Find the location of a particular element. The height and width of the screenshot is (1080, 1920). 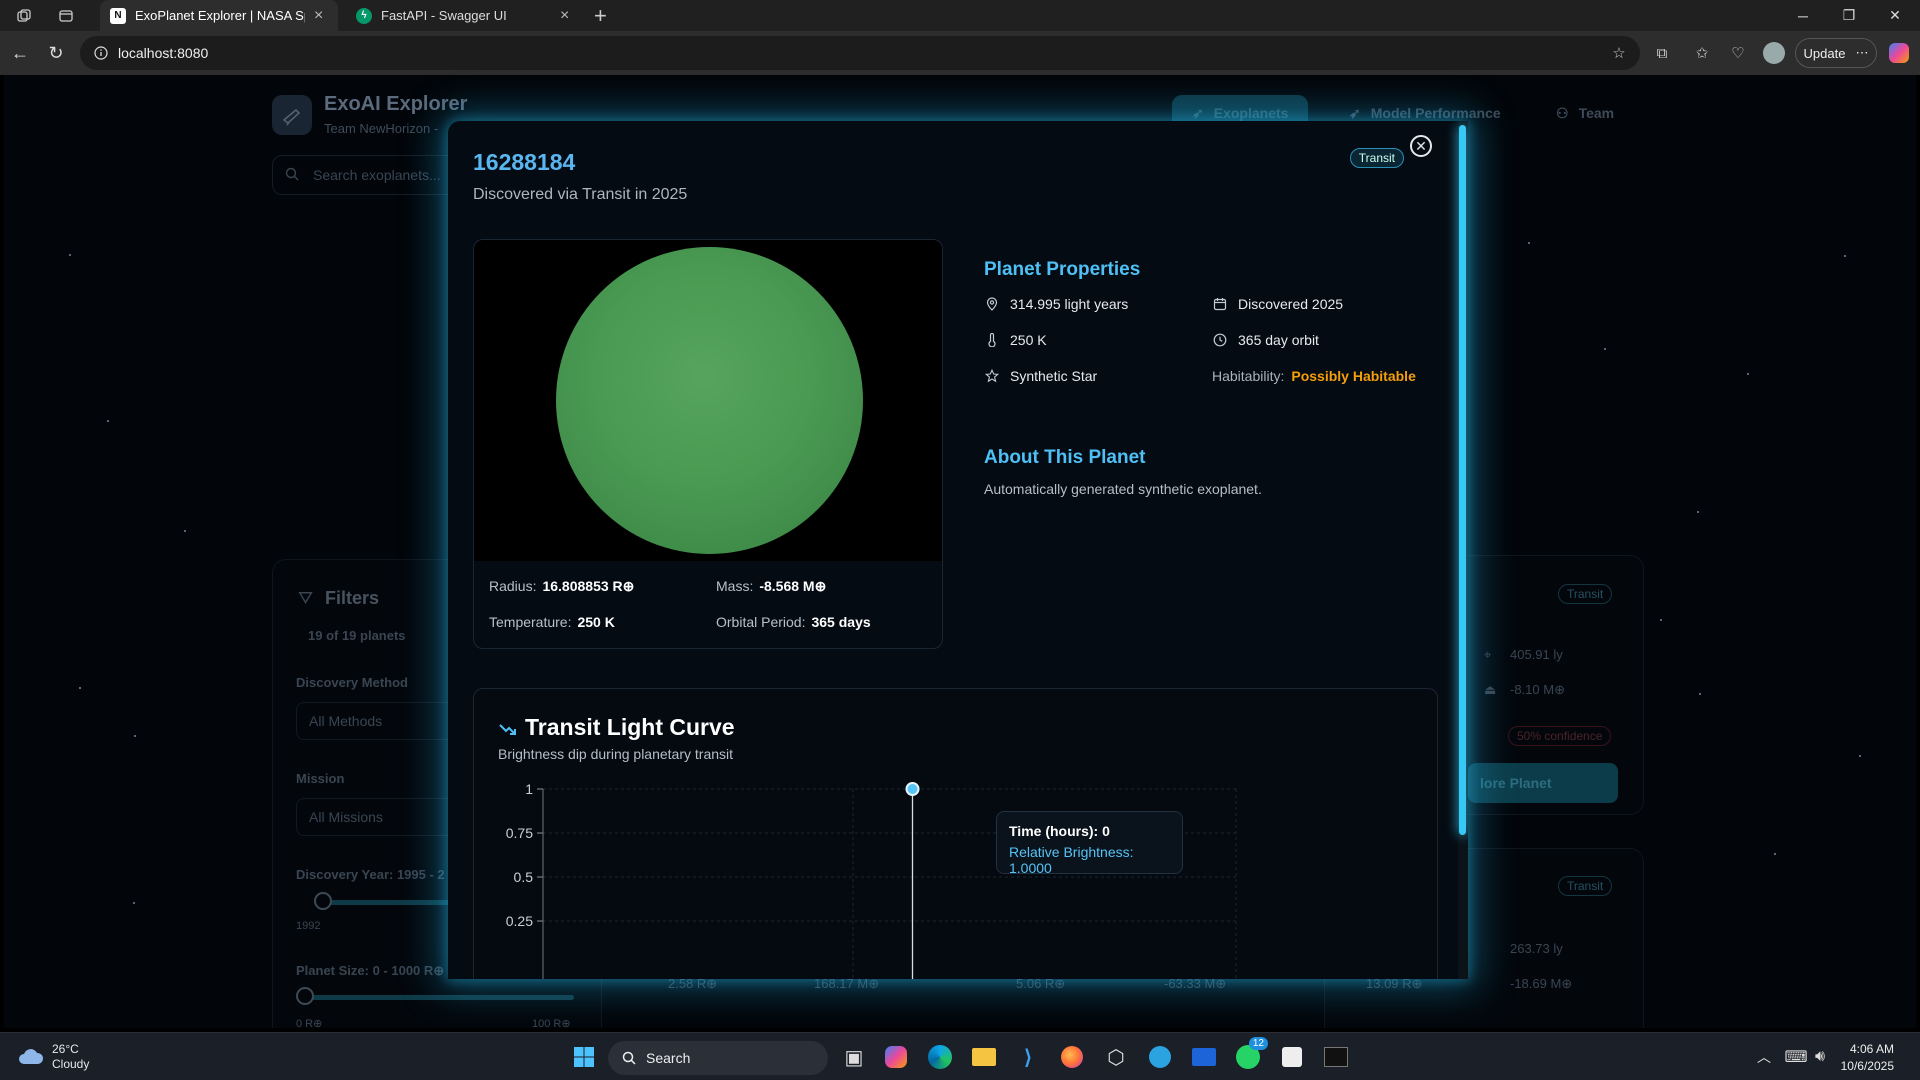

new-tab-icon: + is located at coordinates (605, 16).